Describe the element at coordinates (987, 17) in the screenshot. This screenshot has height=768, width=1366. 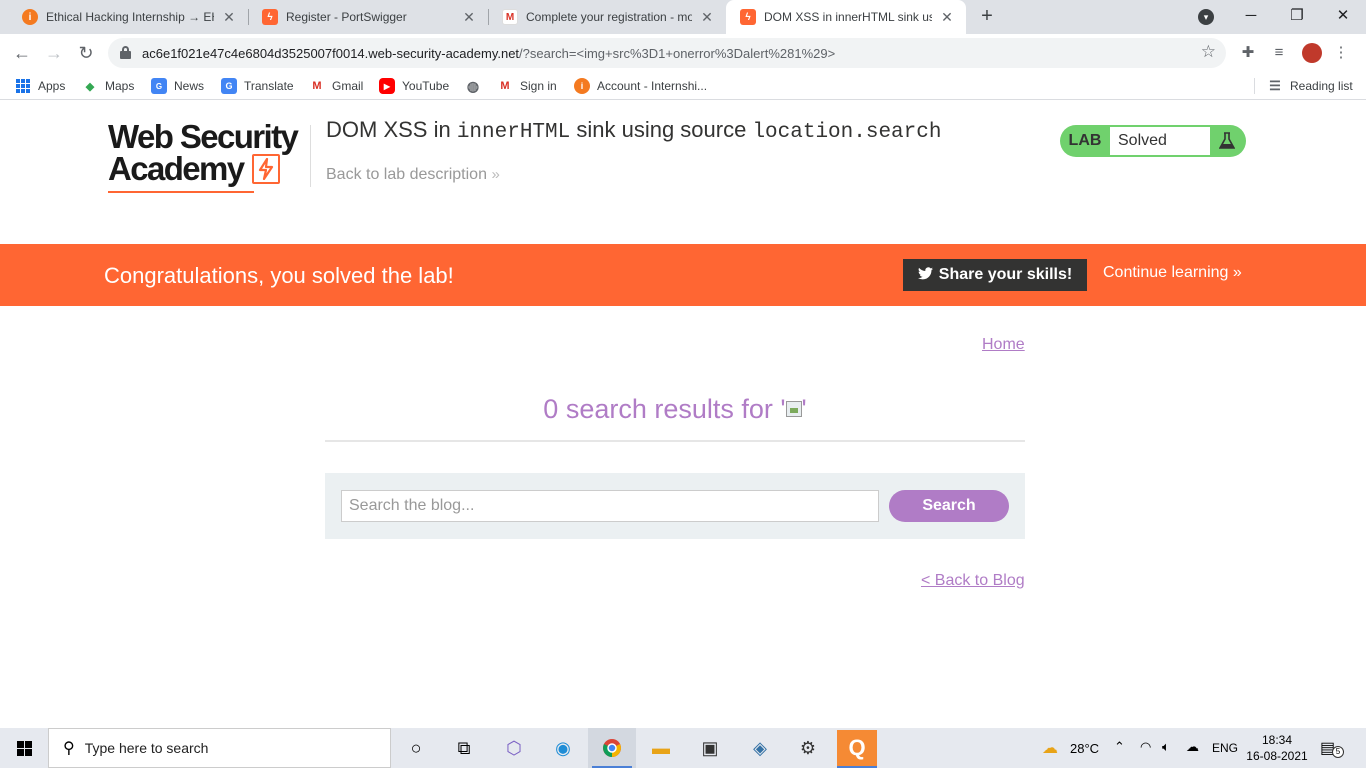
I see `new-tab-button: +` at that location.